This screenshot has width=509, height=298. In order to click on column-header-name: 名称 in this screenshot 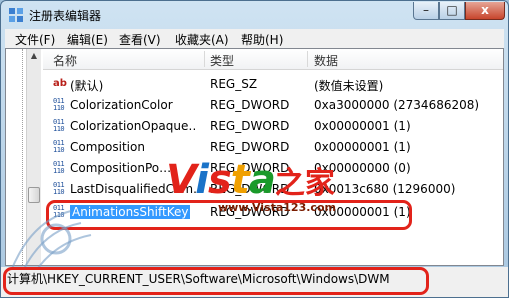, I will do `click(65, 60)`.